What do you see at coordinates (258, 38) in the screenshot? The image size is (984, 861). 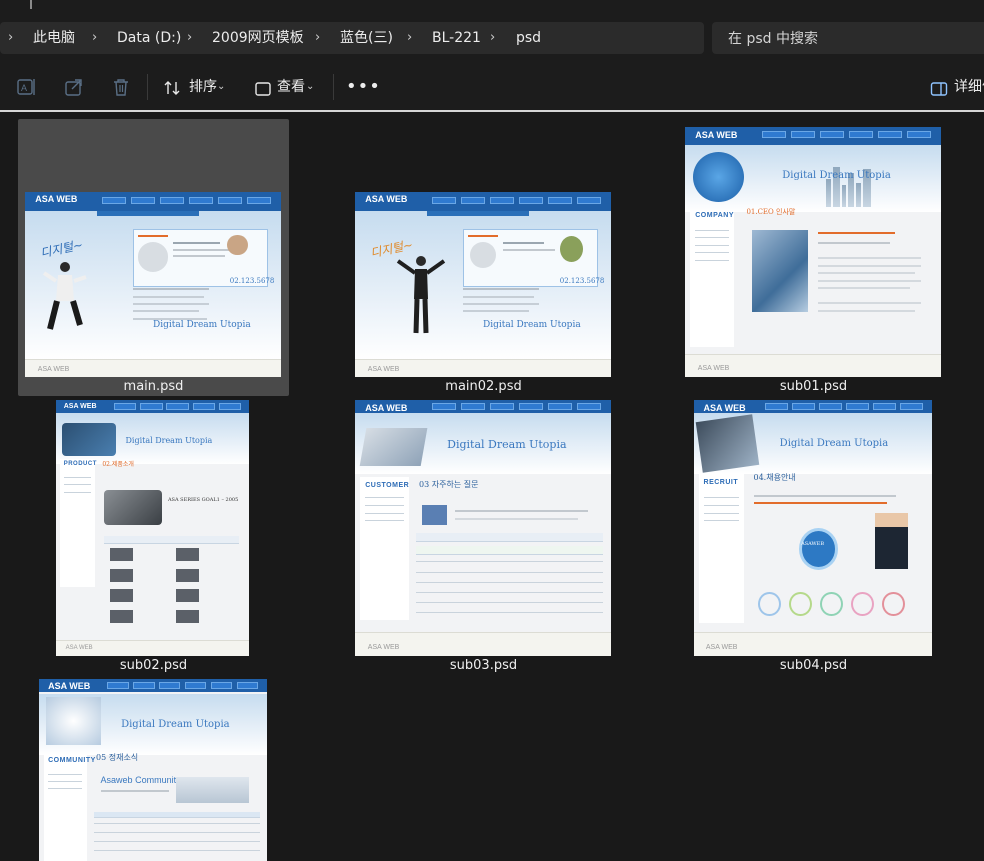 I see `breadcrumb-item-folder-2009: 2009网页模板` at bounding box center [258, 38].